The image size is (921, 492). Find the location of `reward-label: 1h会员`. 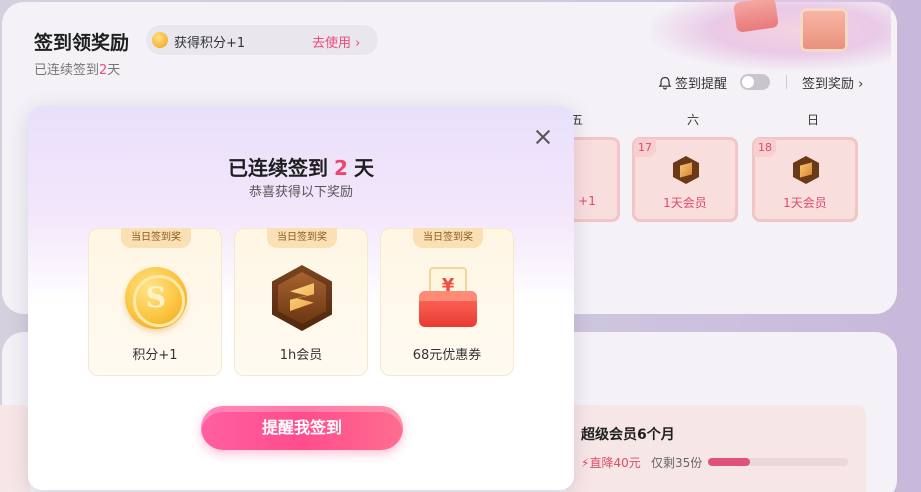

reward-label: 1h会员 is located at coordinates (301, 355).